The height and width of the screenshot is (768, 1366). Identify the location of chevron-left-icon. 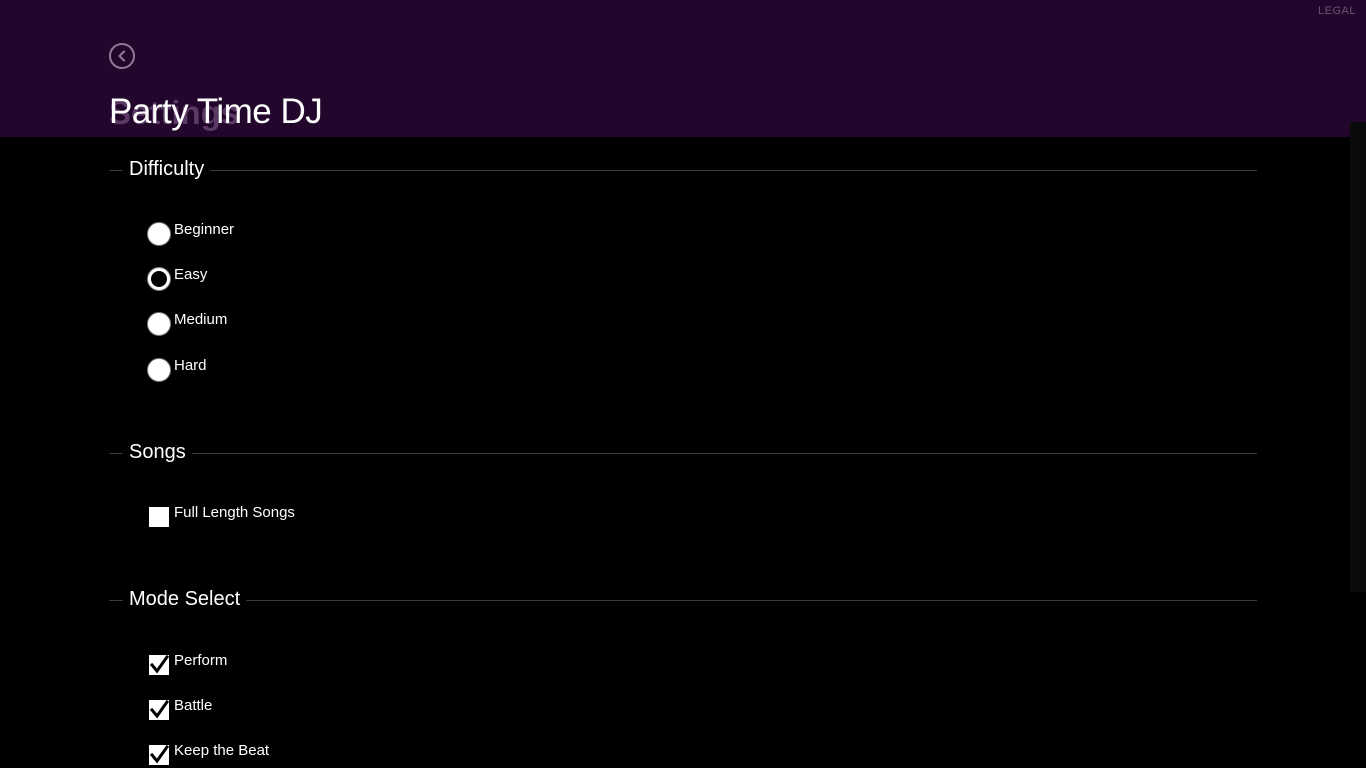
(121, 56).